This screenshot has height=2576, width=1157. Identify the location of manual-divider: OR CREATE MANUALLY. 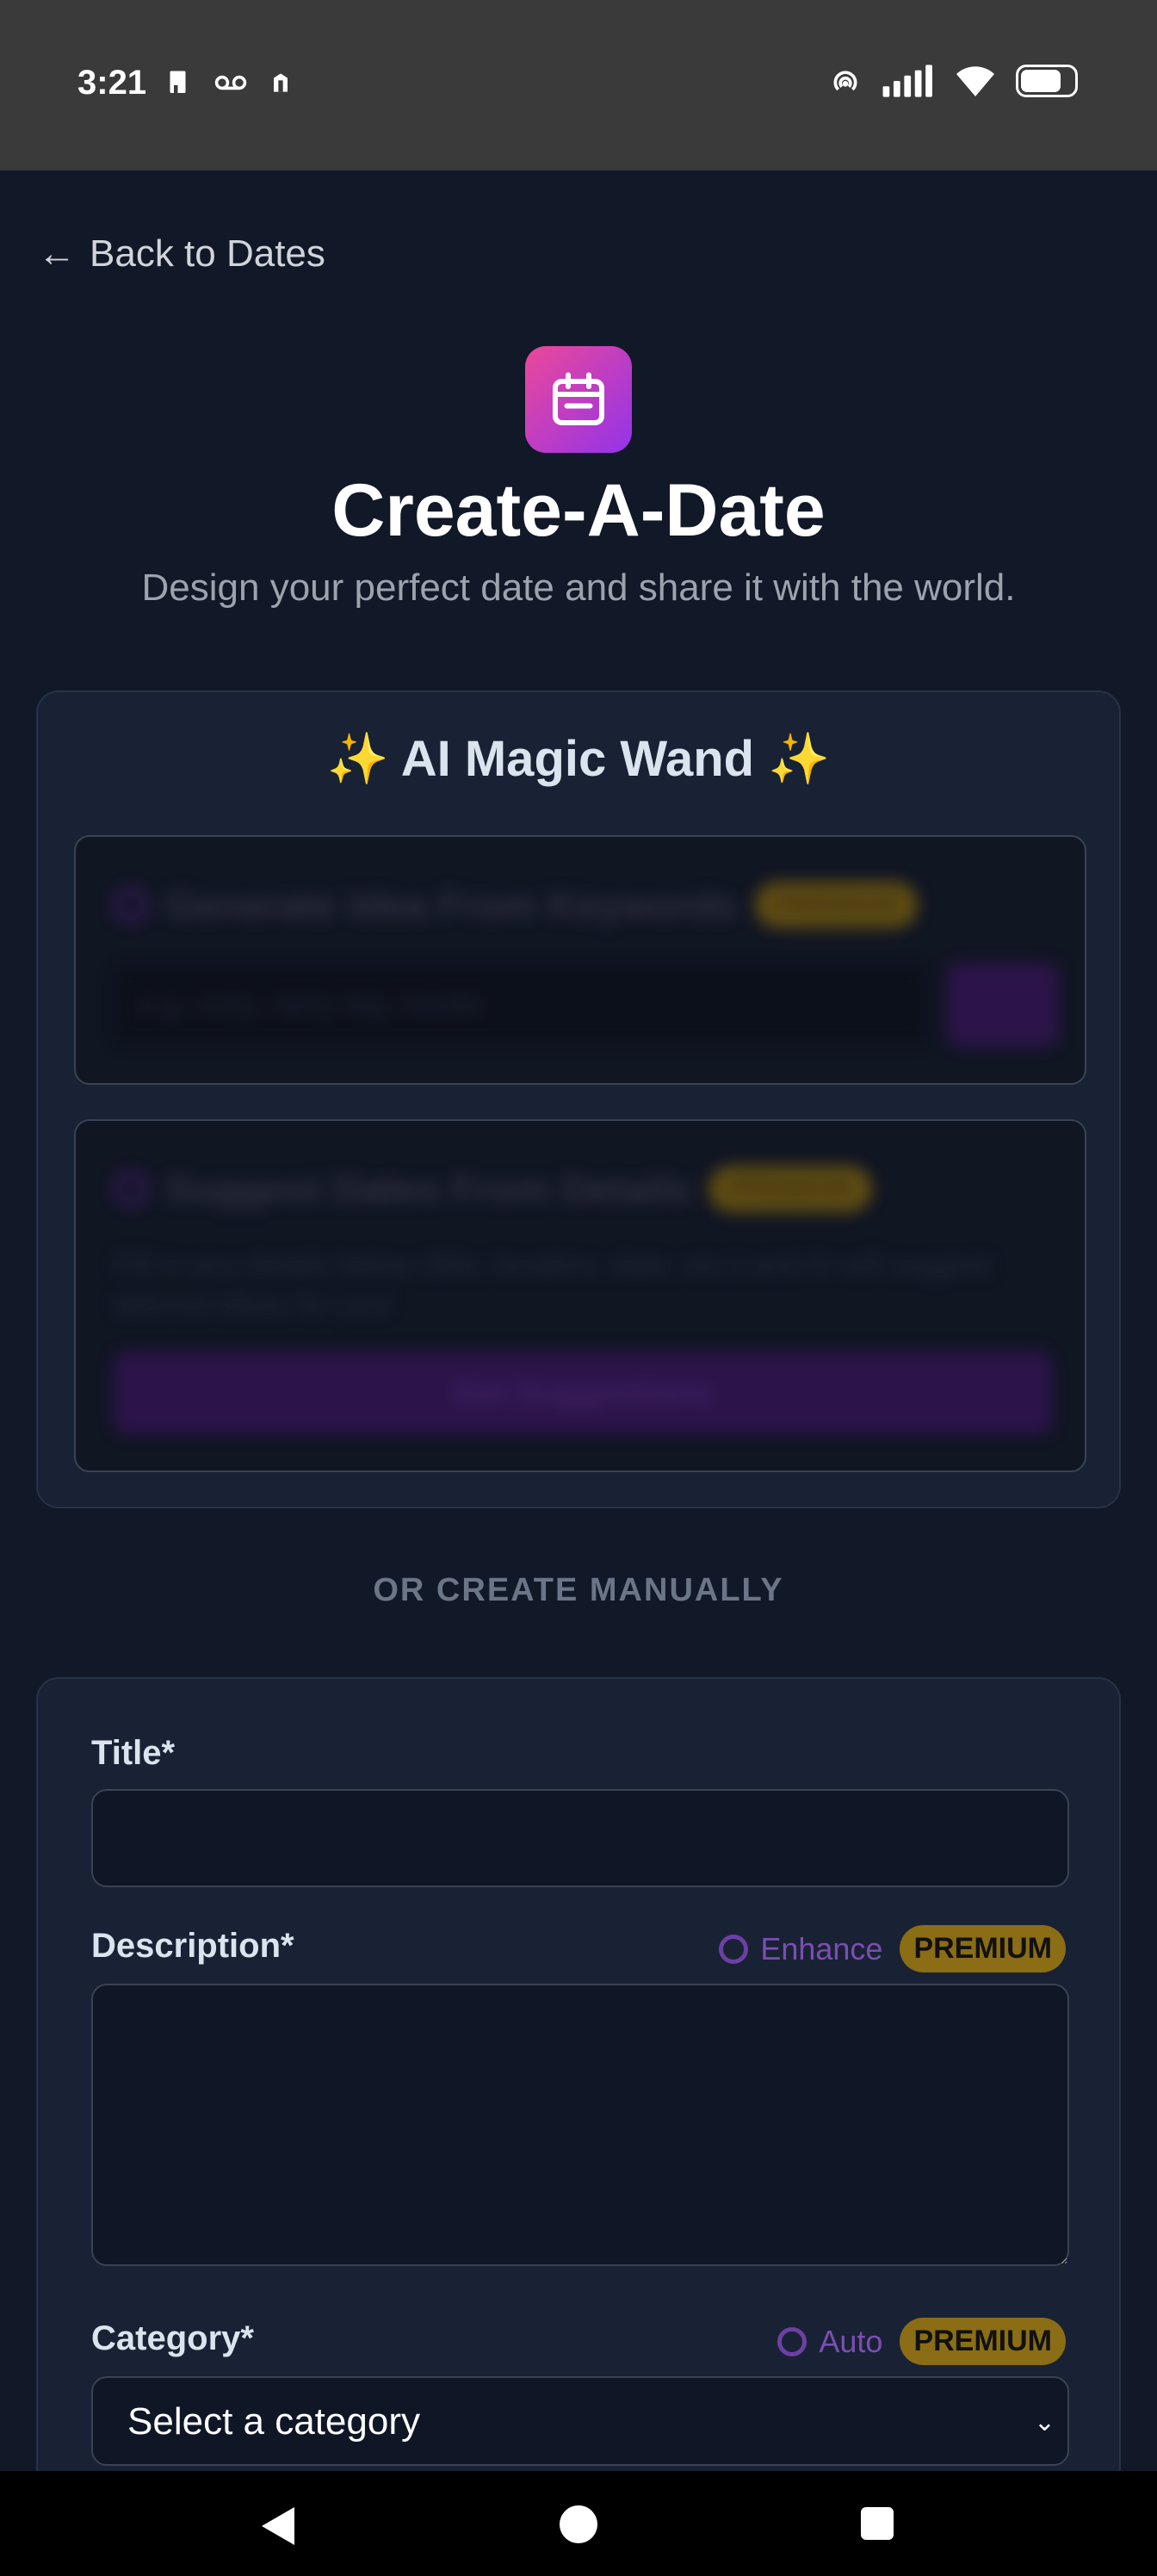
(579, 1590).